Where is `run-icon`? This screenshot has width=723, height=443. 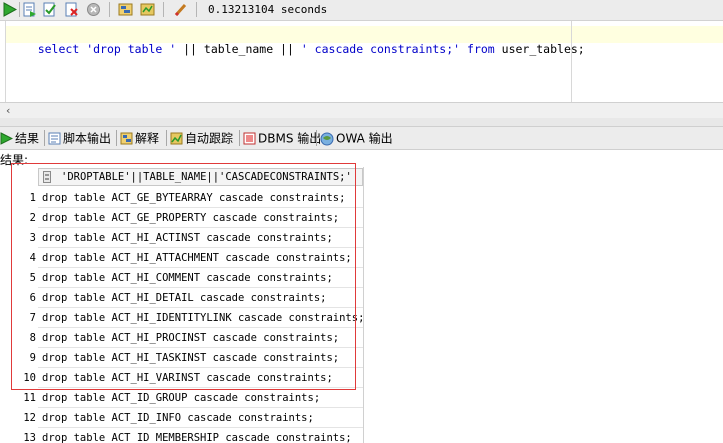 run-icon is located at coordinates (9, 9).